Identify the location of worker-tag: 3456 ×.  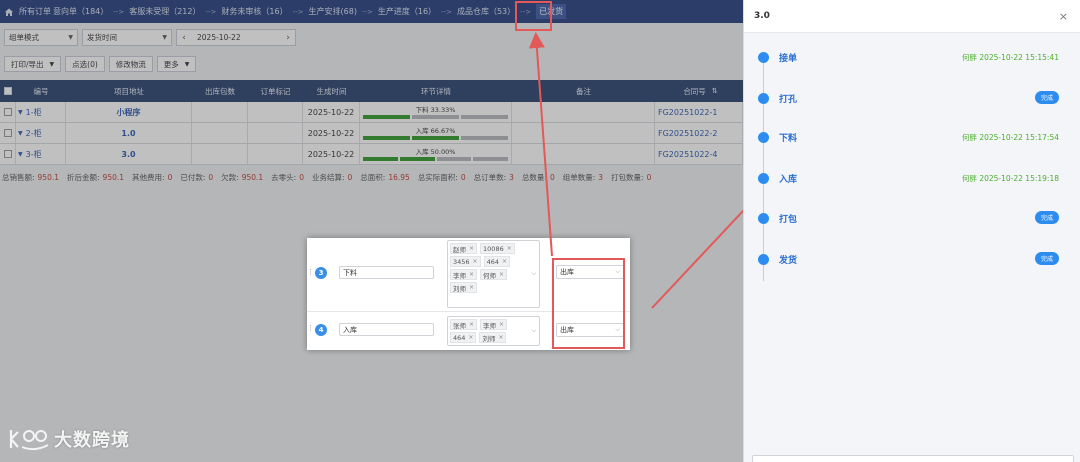
(465, 261).